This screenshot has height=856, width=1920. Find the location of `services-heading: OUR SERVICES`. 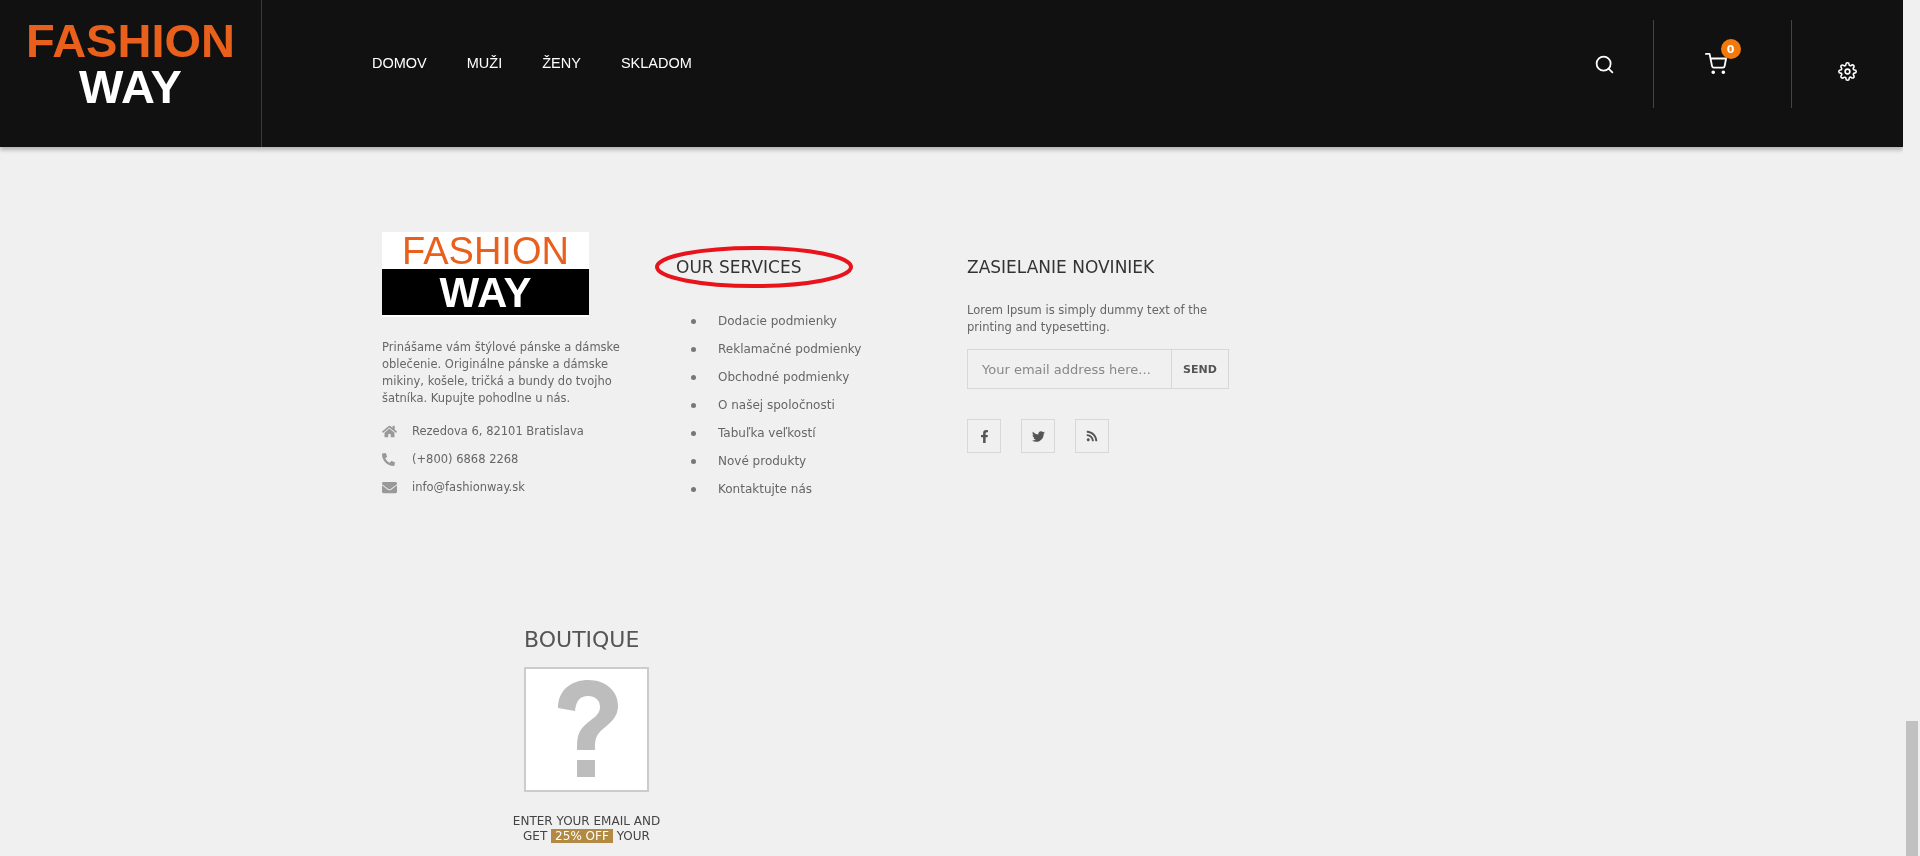

services-heading: OUR SERVICES is located at coordinates (739, 267).